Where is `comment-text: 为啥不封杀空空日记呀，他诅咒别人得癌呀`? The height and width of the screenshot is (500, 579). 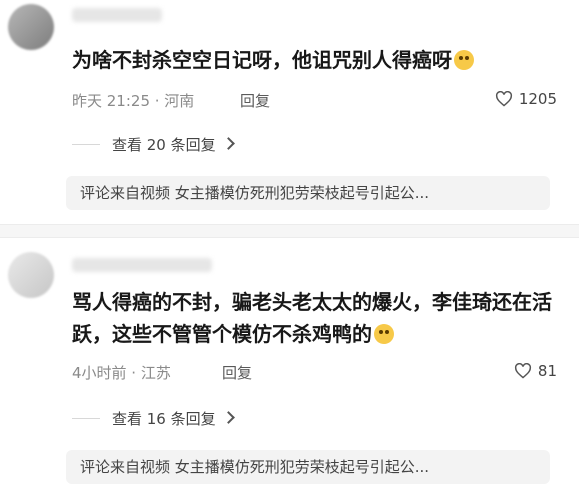
comment-text: 为啥不封杀空空日记呀，他诅咒别人得癌呀 is located at coordinates (312, 60).